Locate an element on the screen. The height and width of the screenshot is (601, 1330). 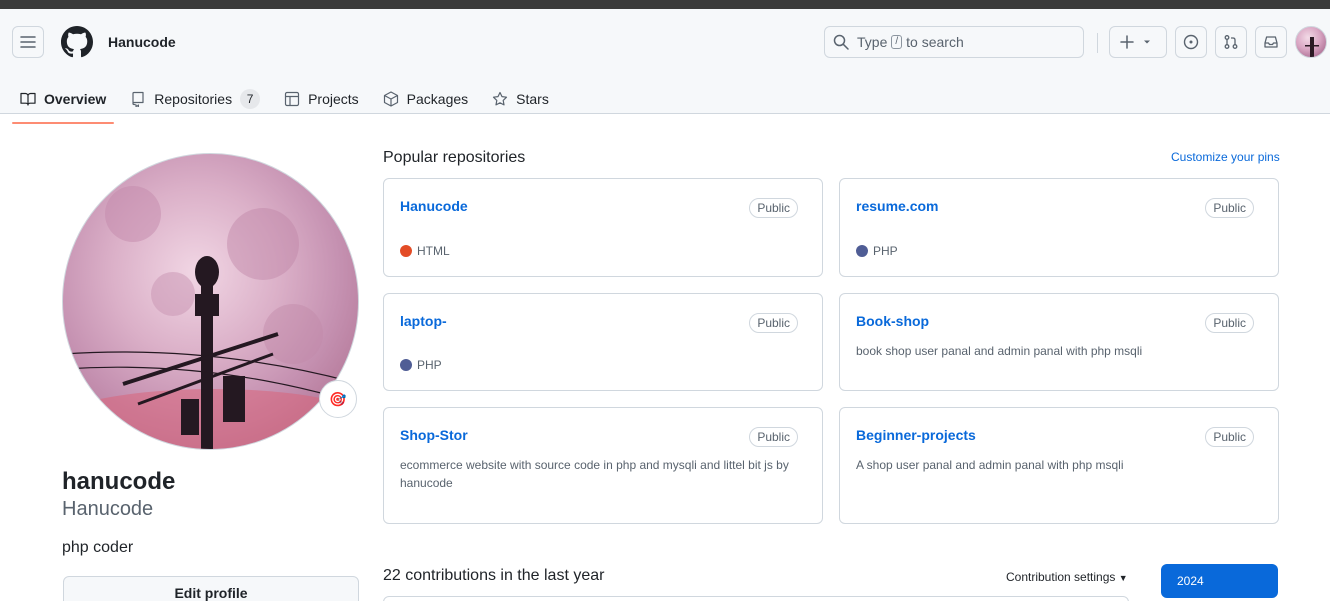
tab-repositories-label: Repositories is located at coordinates (193, 99).